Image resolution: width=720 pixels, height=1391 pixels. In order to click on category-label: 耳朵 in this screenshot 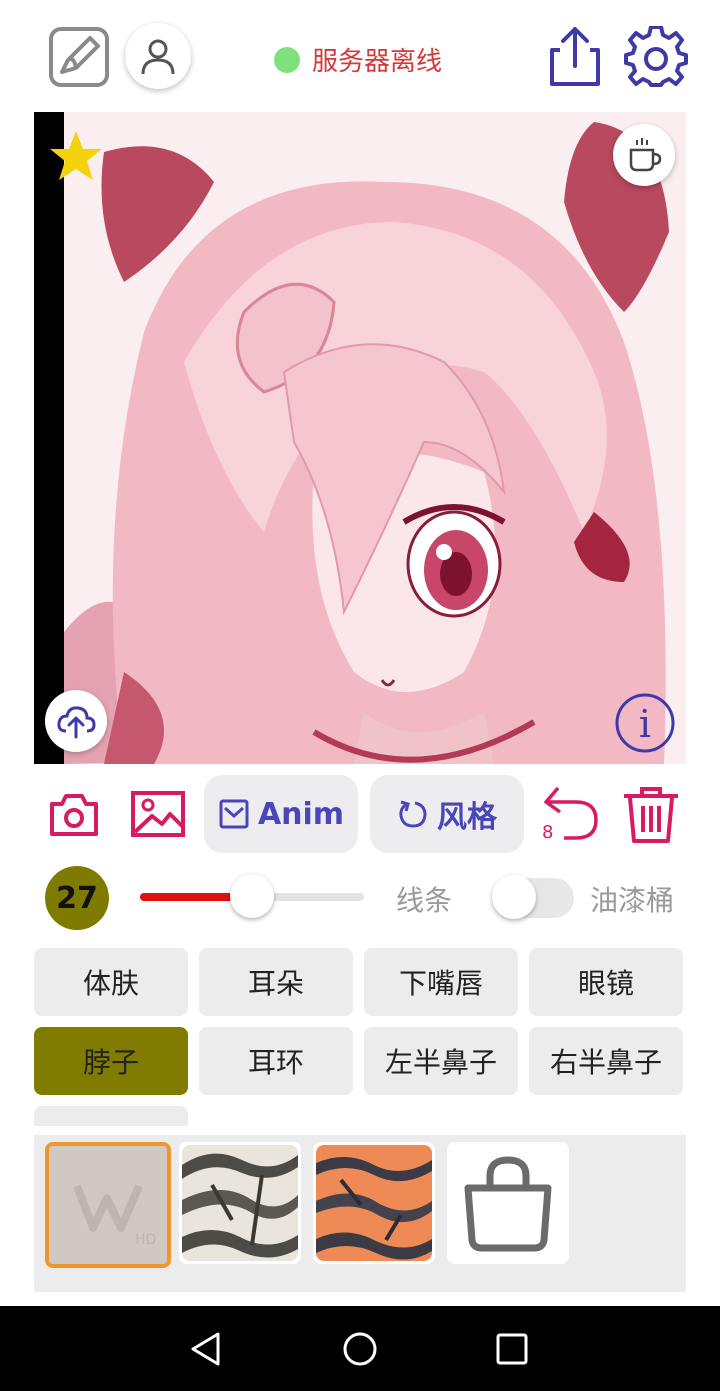, I will do `click(275, 983)`.